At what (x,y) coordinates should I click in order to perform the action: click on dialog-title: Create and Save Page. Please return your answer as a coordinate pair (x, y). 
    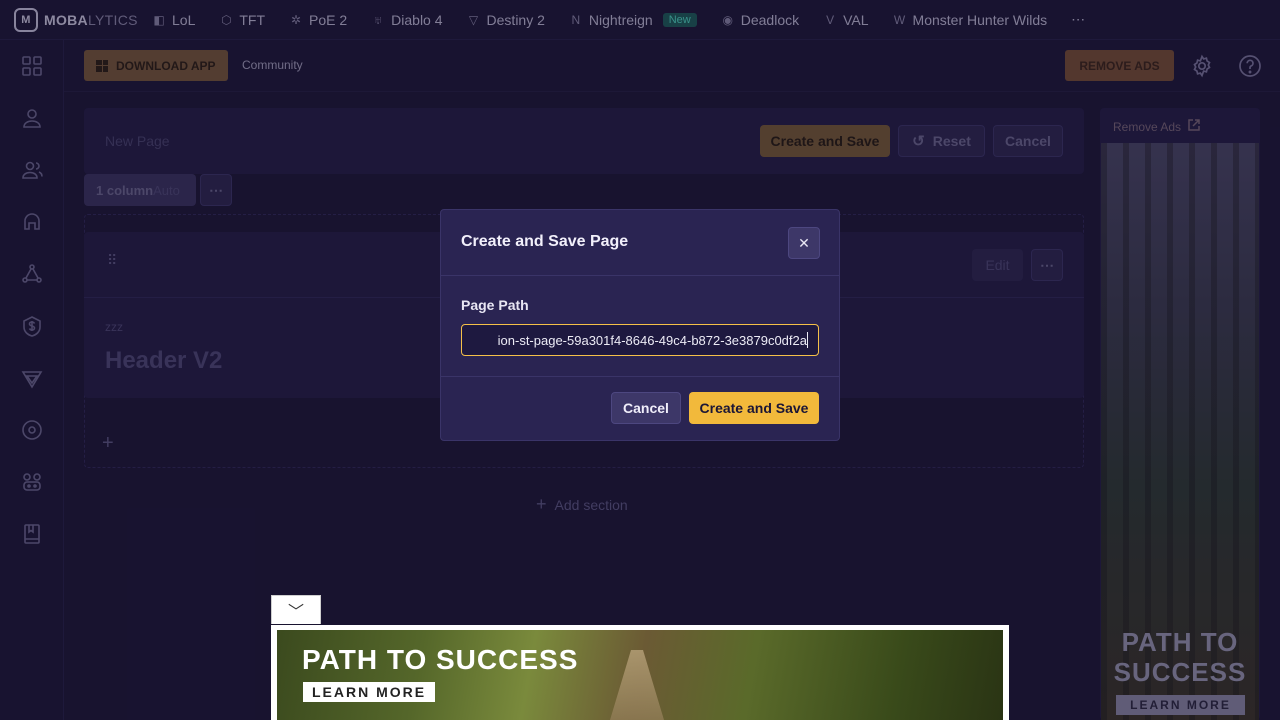
    Looking at the image, I should click on (545, 241).